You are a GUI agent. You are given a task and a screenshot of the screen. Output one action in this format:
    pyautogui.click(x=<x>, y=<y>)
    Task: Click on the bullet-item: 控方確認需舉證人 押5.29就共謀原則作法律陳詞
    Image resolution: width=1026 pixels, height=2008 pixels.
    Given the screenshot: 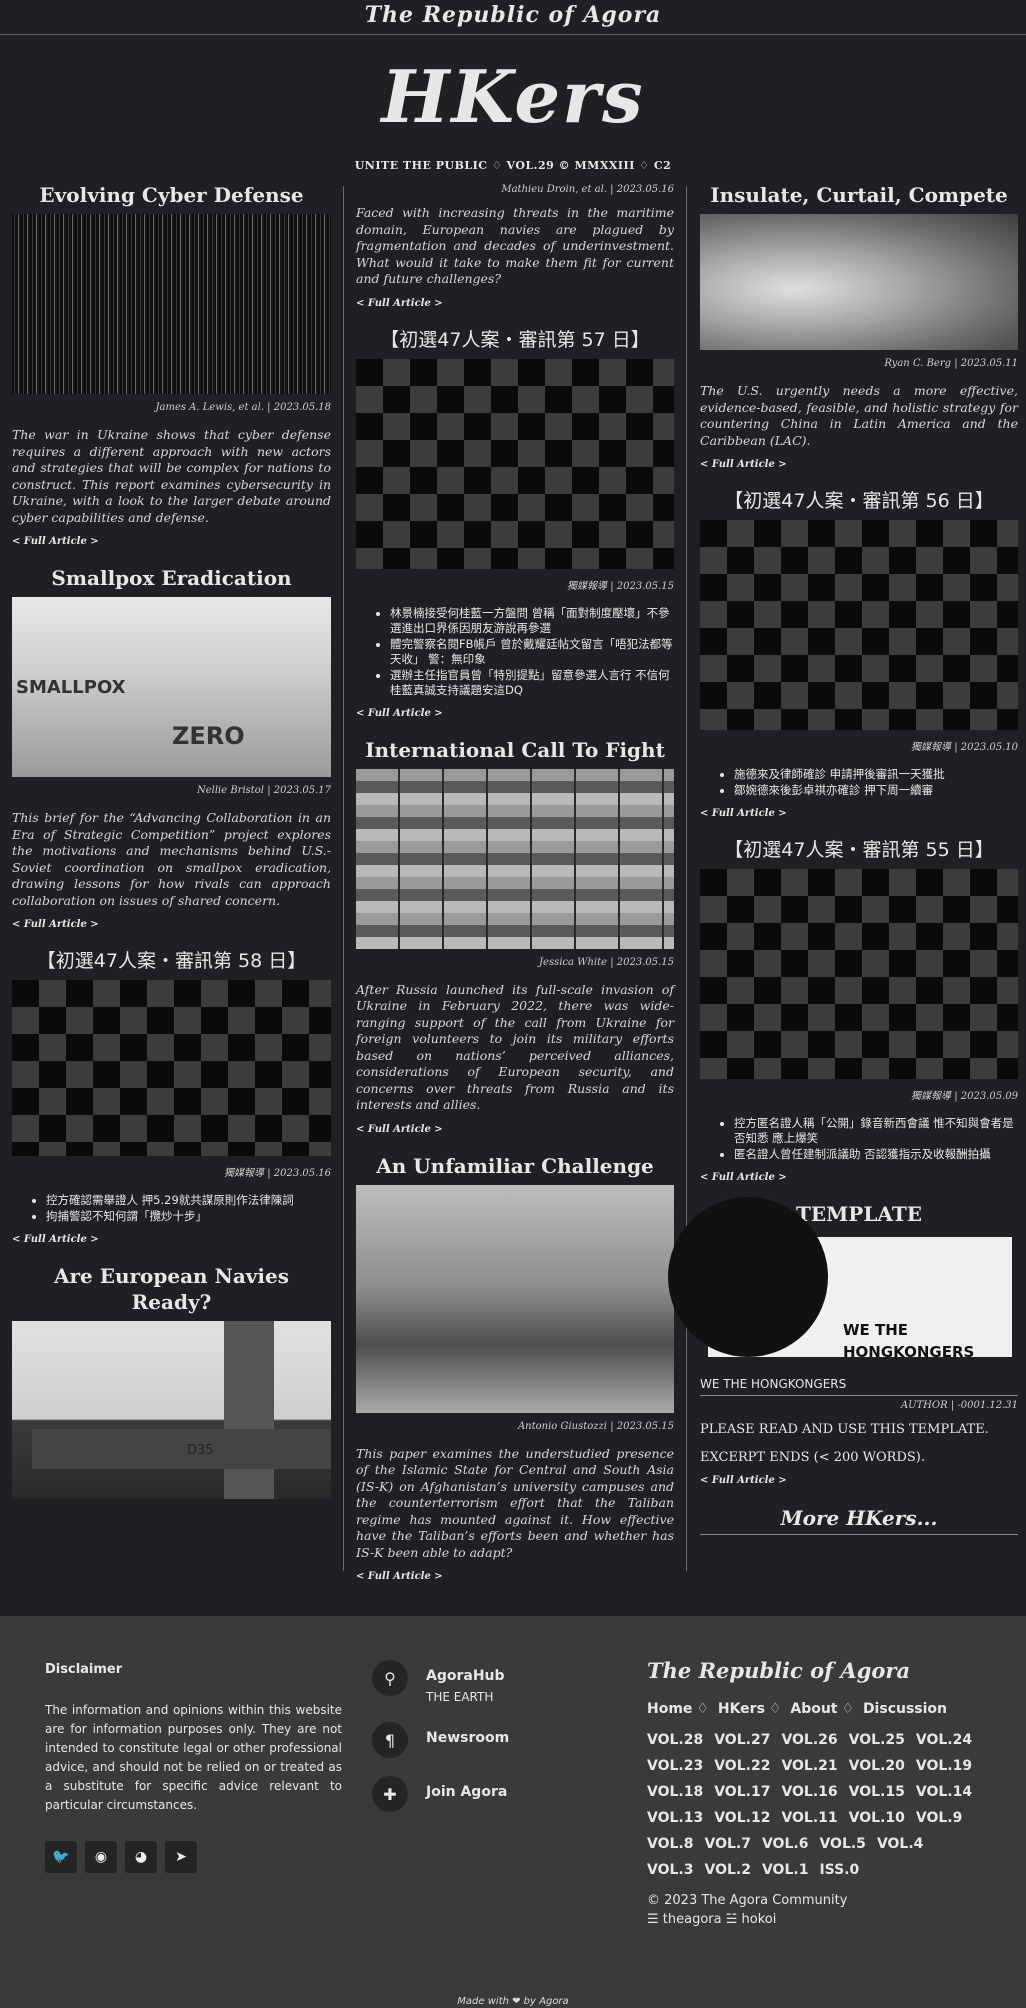 What is the action you would take?
    pyautogui.click(x=188, y=1200)
    